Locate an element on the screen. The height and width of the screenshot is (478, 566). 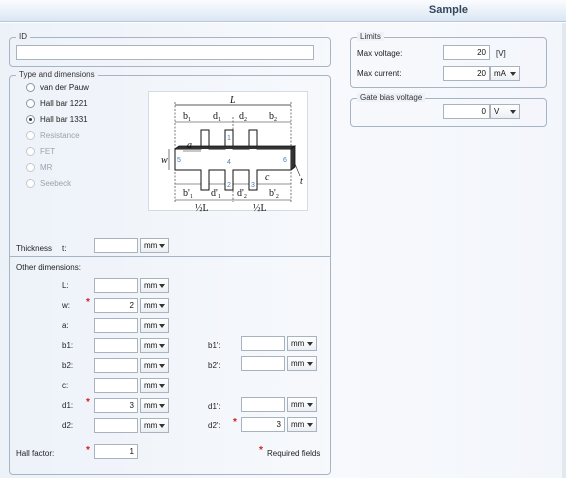
dim-unit-d2-prime: mm is located at coordinates (302, 424).